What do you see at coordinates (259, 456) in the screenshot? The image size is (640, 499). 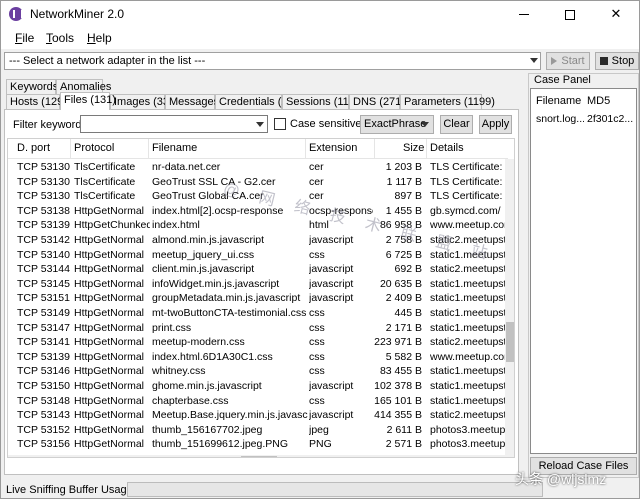 I see `horizontal-scroll-thumb` at bounding box center [259, 456].